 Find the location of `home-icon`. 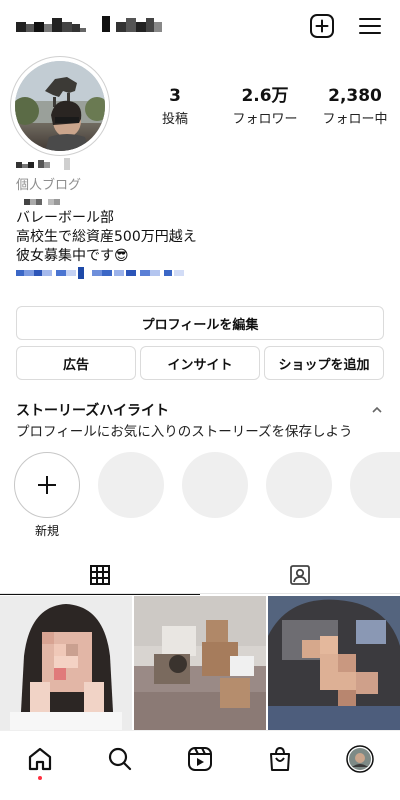

home-icon is located at coordinates (40, 758).